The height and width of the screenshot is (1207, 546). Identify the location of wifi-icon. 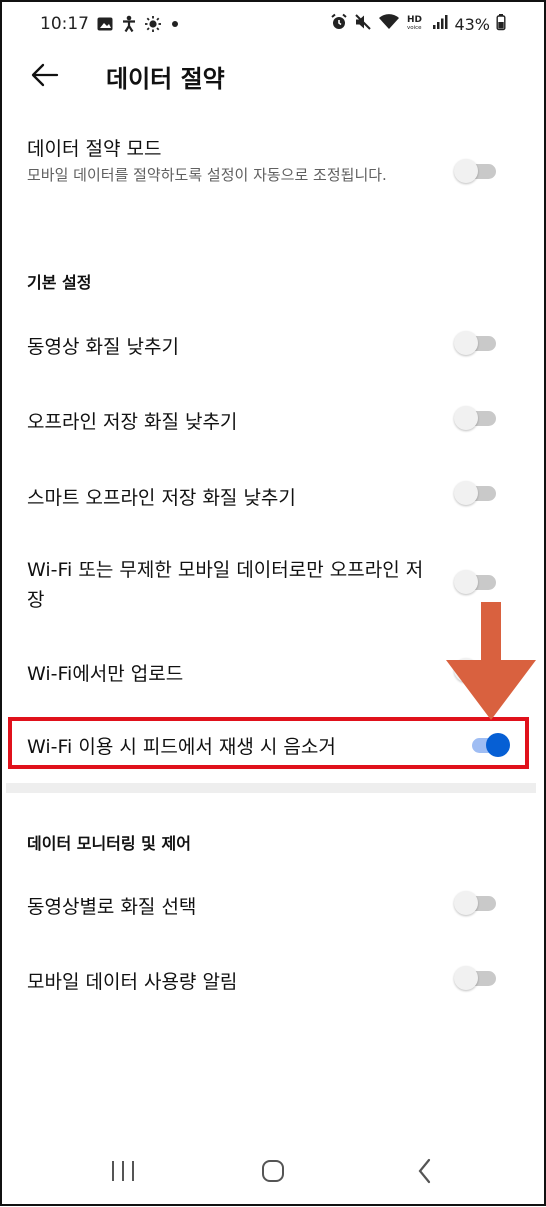
(389, 24).